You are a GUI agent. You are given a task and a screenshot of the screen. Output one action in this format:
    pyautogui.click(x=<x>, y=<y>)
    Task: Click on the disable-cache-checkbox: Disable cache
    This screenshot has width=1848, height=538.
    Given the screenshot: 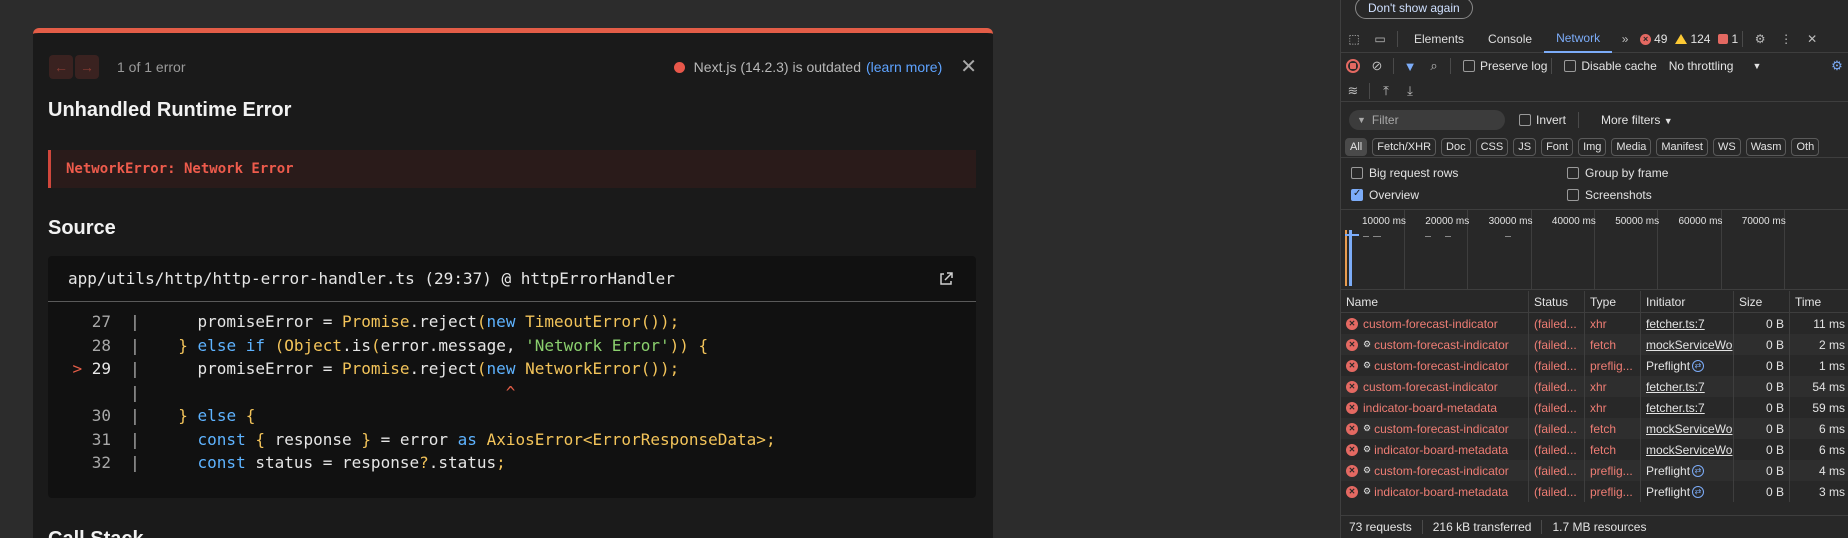 What is the action you would take?
    pyautogui.click(x=1610, y=66)
    